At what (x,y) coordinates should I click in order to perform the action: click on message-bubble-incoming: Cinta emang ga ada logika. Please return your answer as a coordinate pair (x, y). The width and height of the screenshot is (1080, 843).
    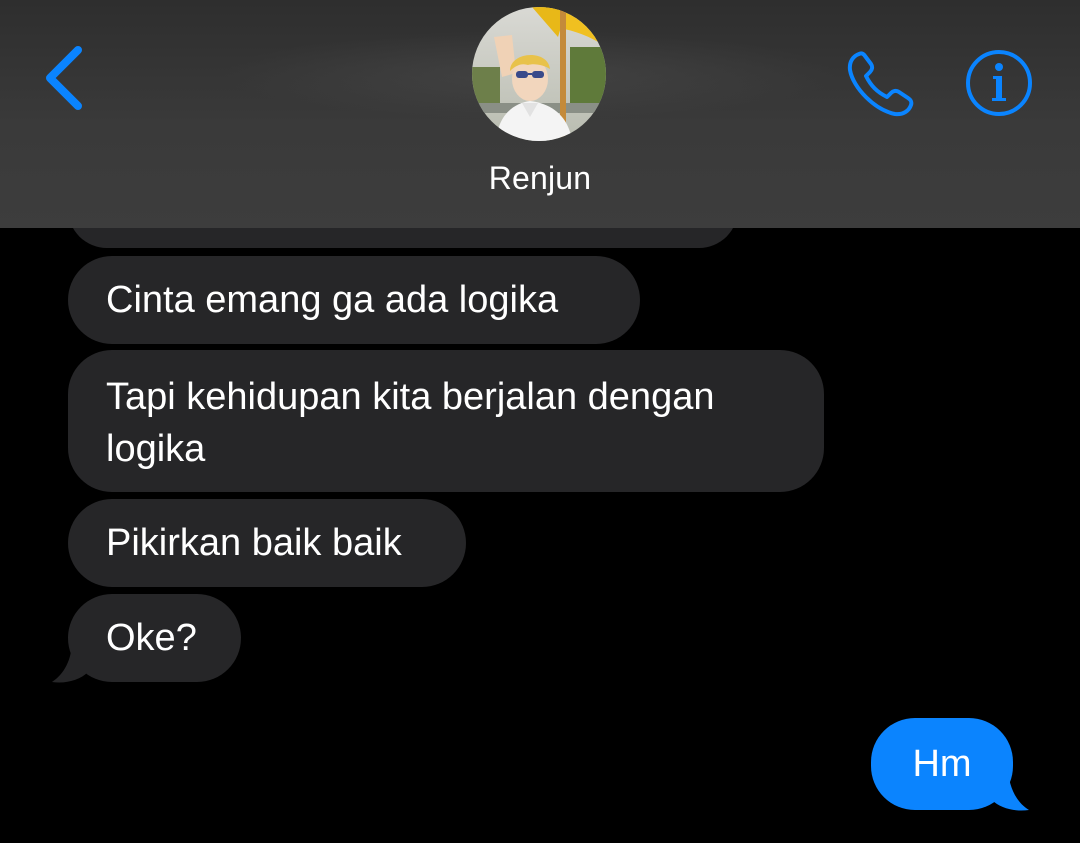
    Looking at the image, I should click on (354, 300).